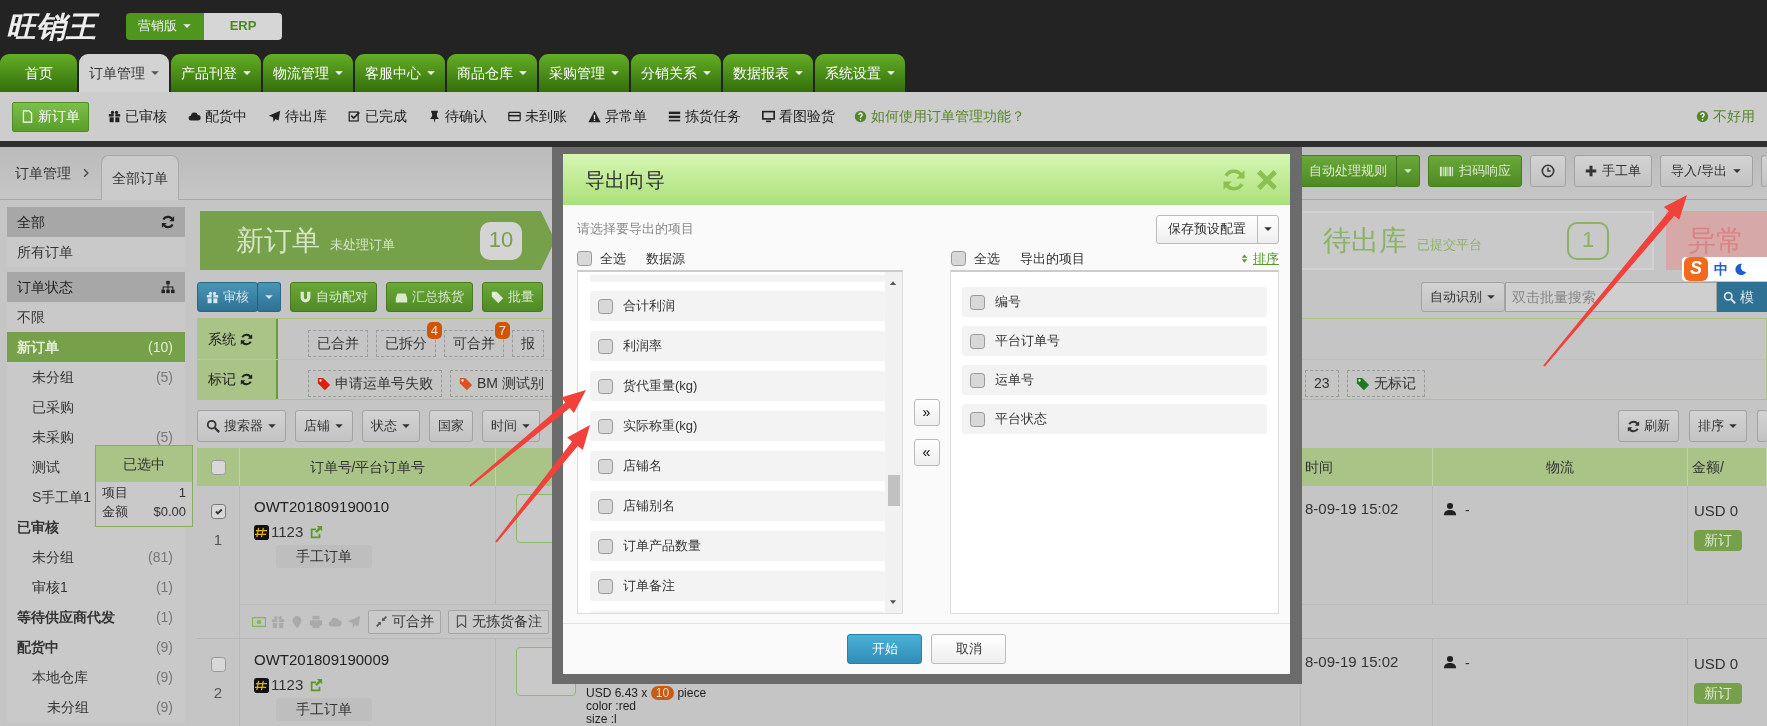 This screenshot has height=726, width=1767. I want to click on list-title: 数据源, so click(665, 258).